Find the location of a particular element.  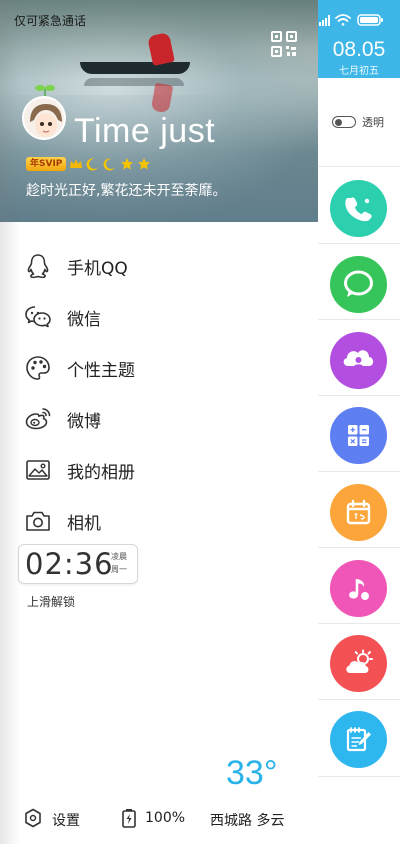

music-app-icon is located at coordinates (358, 588).